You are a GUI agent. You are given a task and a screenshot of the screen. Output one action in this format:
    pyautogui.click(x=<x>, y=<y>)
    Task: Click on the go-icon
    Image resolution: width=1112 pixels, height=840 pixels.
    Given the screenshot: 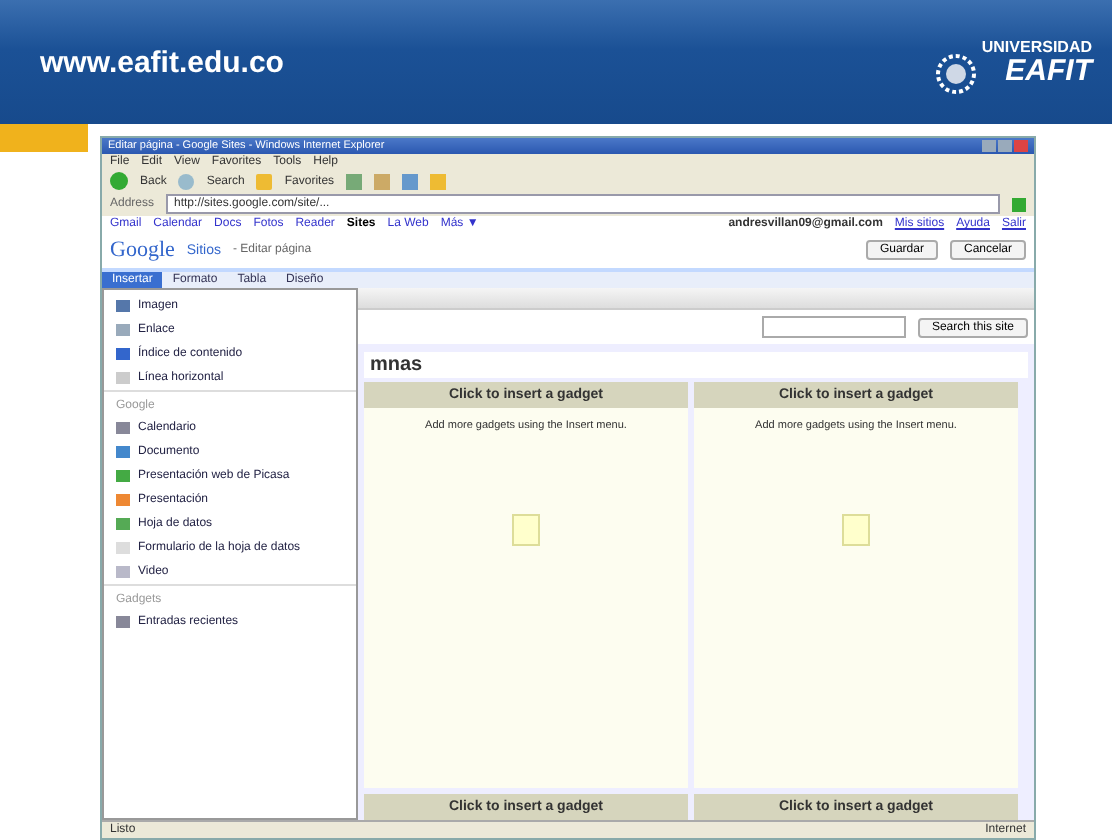 What is the action you would take?
    pyautogui.click(x=1019, y=204)
    